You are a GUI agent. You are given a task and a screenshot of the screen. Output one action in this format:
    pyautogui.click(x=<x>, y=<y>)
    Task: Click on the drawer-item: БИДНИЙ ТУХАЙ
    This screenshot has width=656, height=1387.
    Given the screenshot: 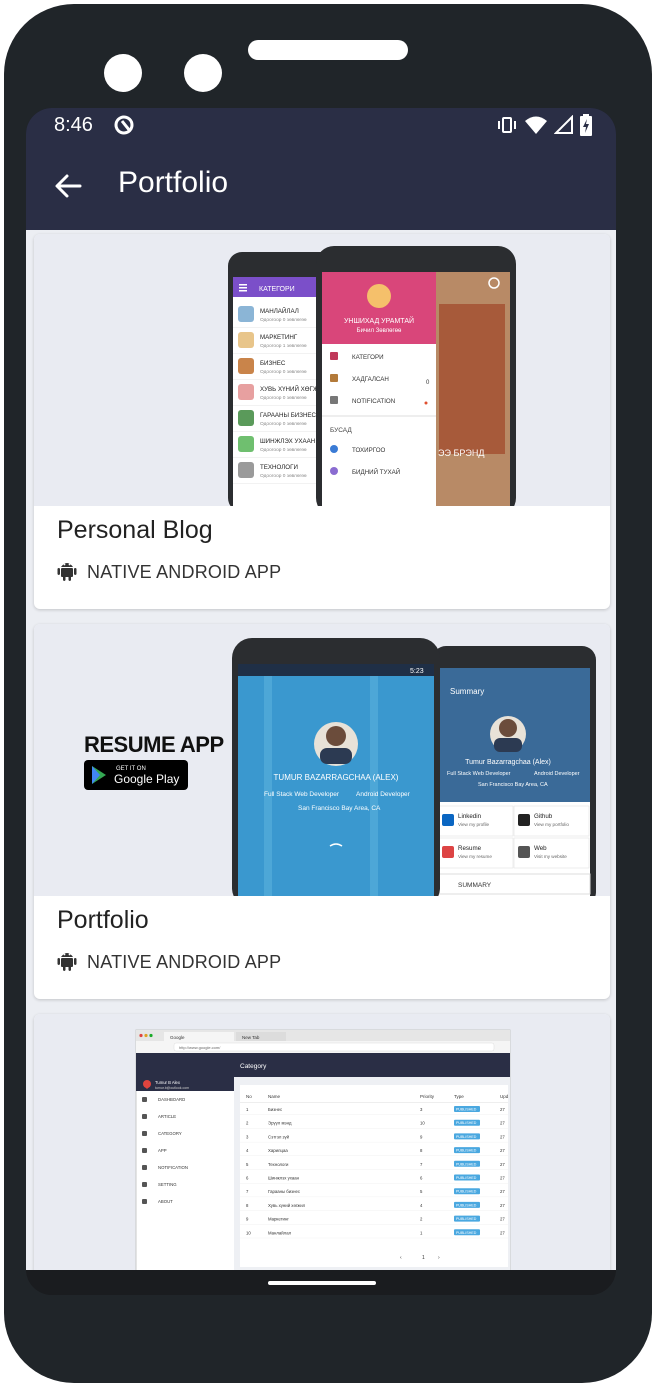 What is the action you would take?
    pyautogui.click(x=376, y=472)
    